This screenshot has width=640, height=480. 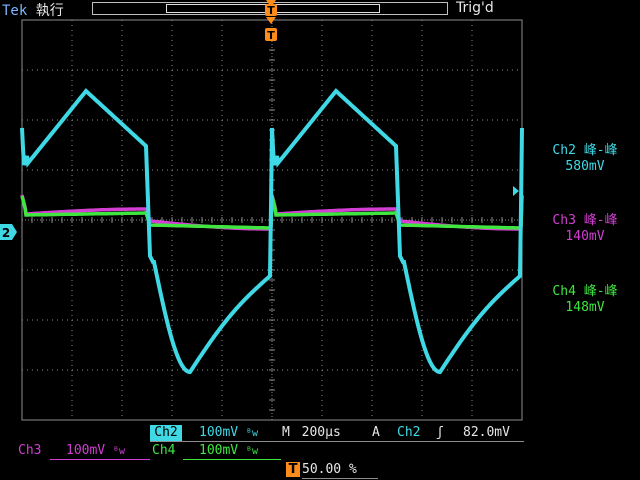 I want to click on footer-divider, so click(x=337, y=441).